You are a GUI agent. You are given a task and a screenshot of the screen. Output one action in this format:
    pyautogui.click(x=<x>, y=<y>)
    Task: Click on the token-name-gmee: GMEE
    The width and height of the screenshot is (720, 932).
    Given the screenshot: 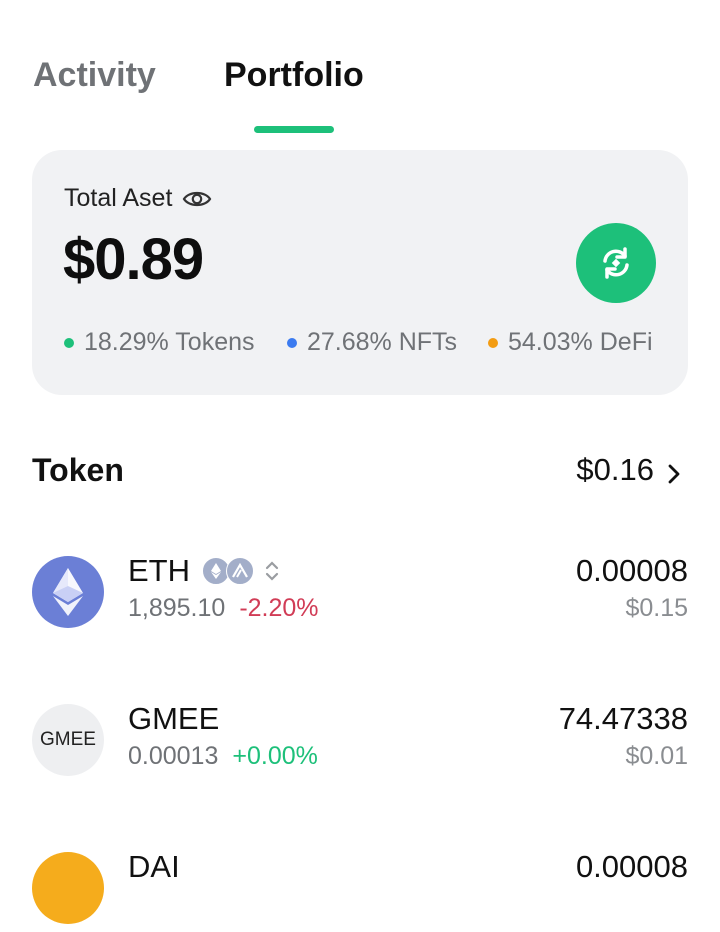 What is the action you would take?
    pyautogui.click(x=173, y=719)
    